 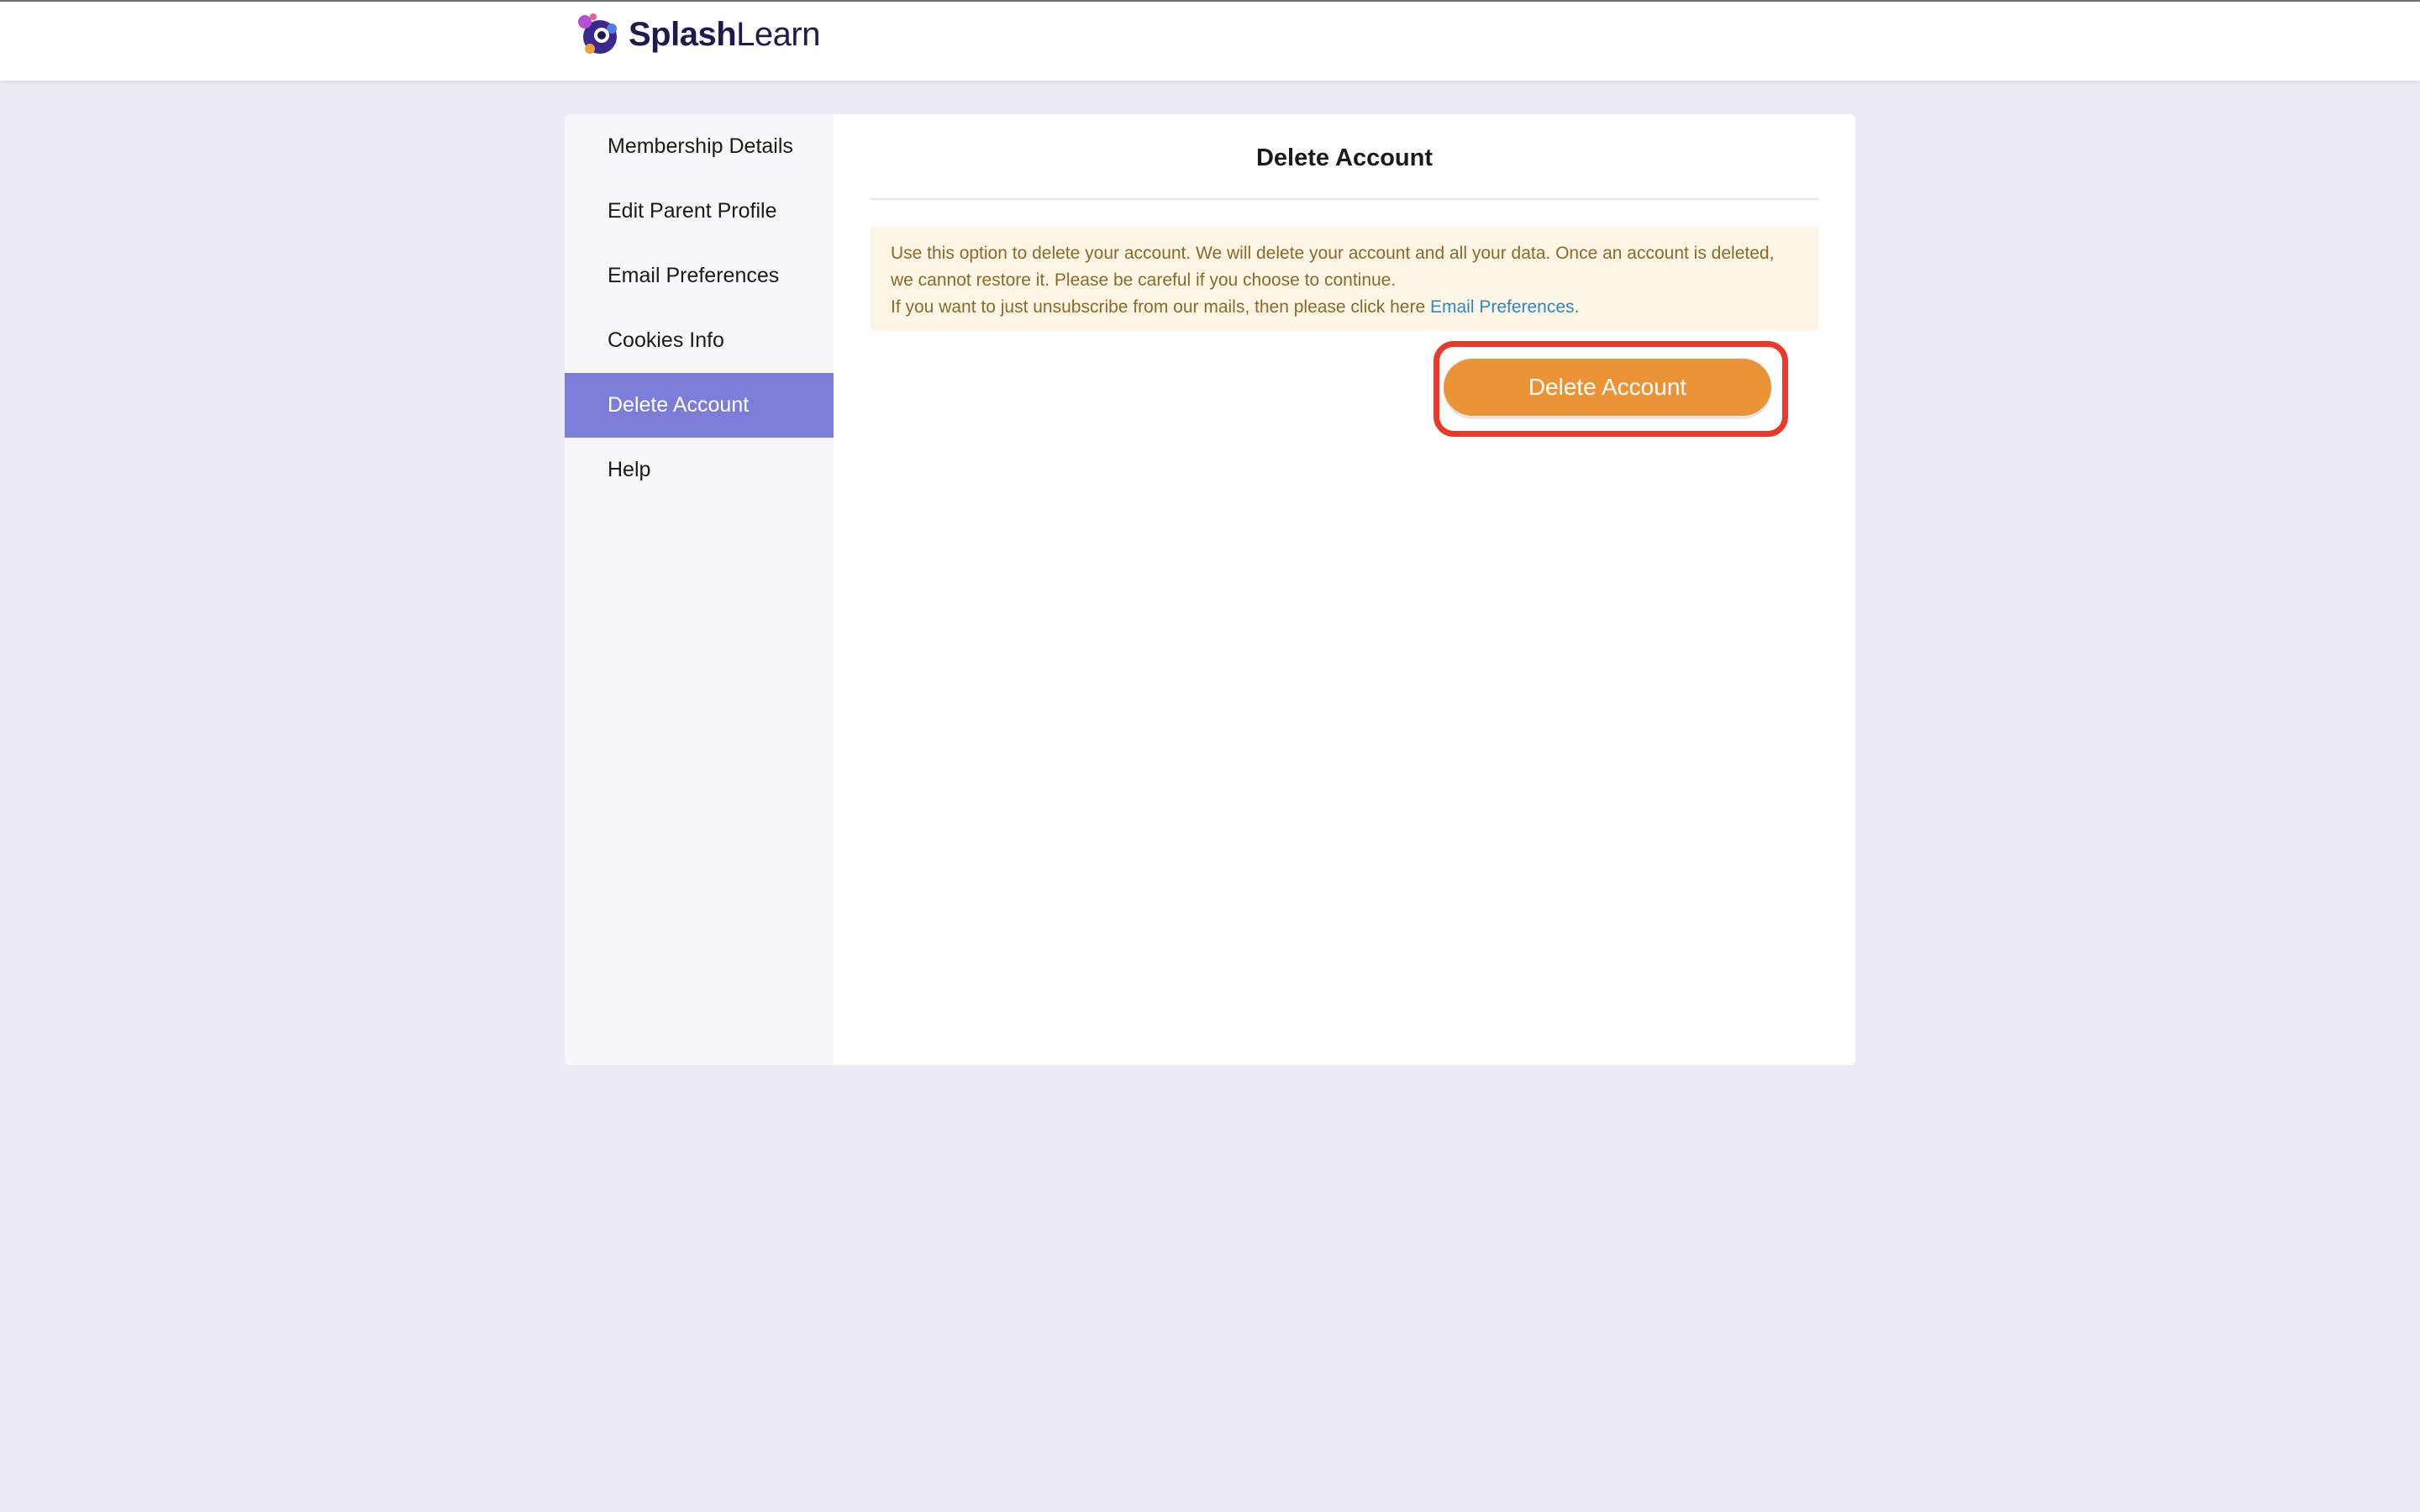 What do you see at coordinates (1502, 307) in the screenshot?
I see `email-preferences-link: Email Preferences` at bounding box center [1502, 307].